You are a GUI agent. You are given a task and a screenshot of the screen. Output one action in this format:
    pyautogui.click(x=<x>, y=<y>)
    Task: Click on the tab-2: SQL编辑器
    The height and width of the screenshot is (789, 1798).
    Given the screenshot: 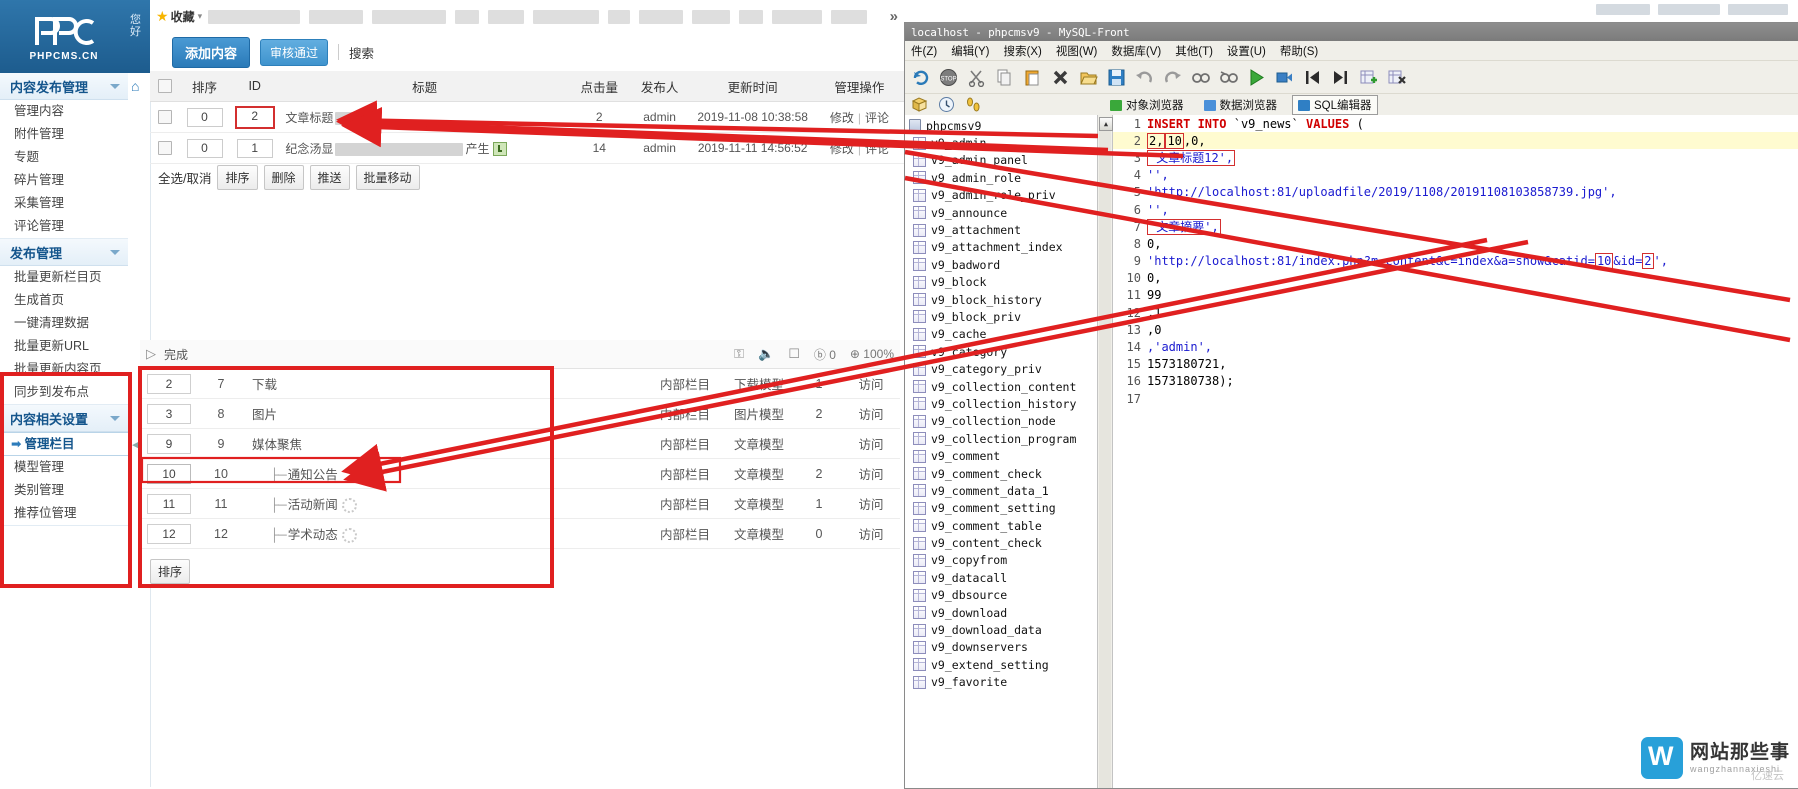 What is the action you would take?
    pyautogui.click(x=1335, y=105)
    